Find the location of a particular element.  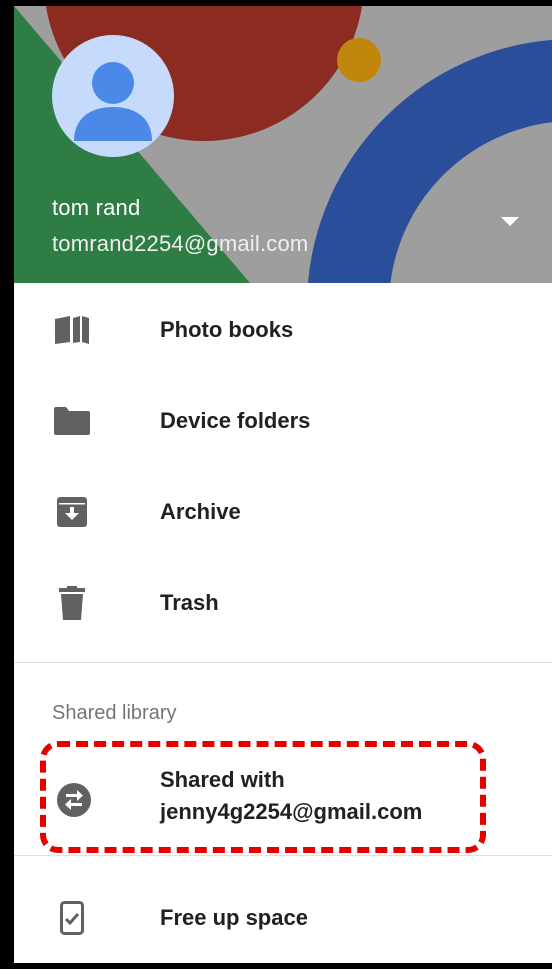

photo-book-icon is located at coordinates (72, 330).